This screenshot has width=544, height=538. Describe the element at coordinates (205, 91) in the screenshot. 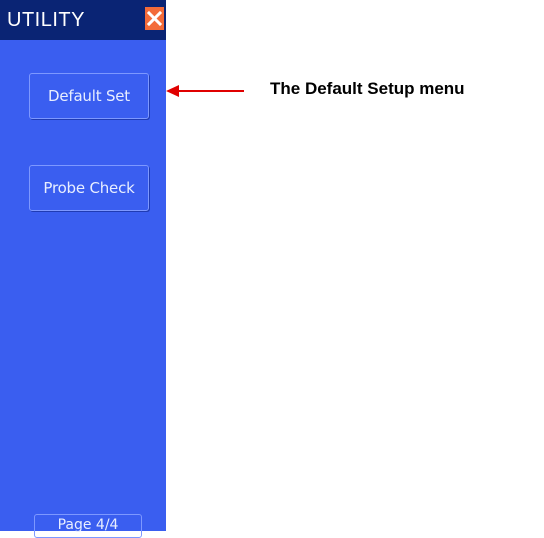

I see `pointer-arrow` at that location.